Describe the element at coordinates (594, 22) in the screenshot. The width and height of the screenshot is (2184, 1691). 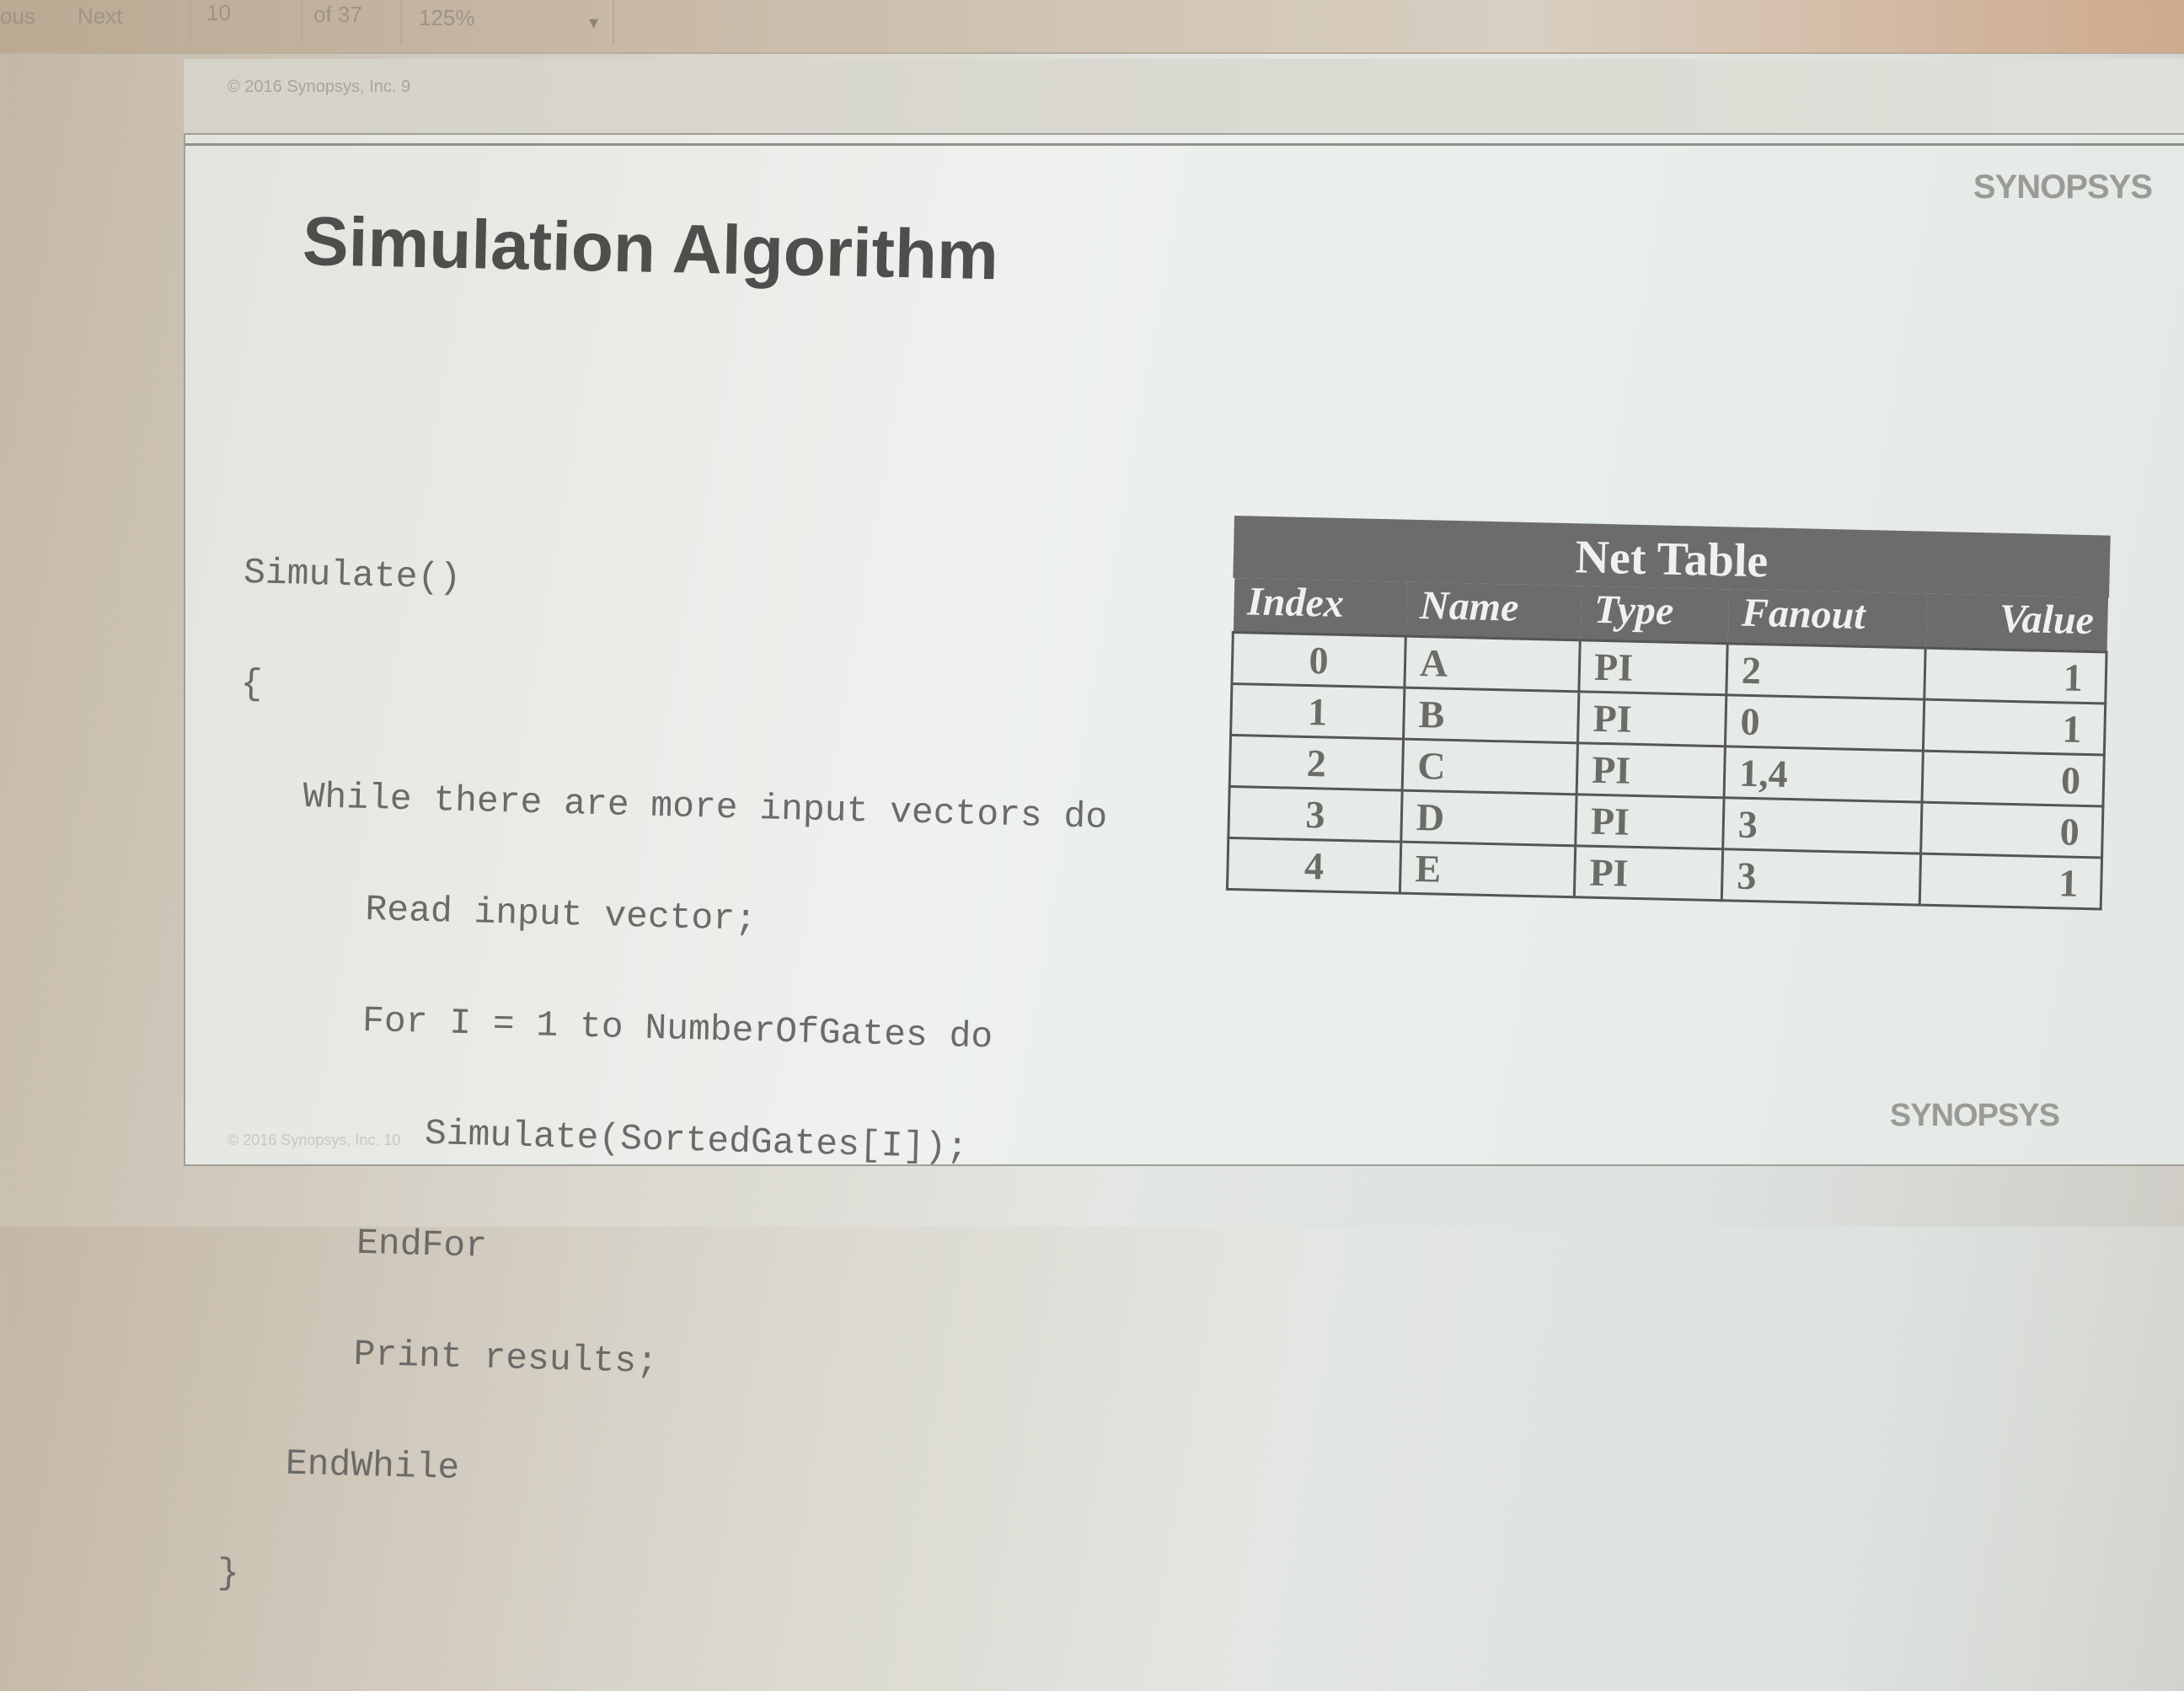
I see `chevron-down-icon: ▾` at that location.